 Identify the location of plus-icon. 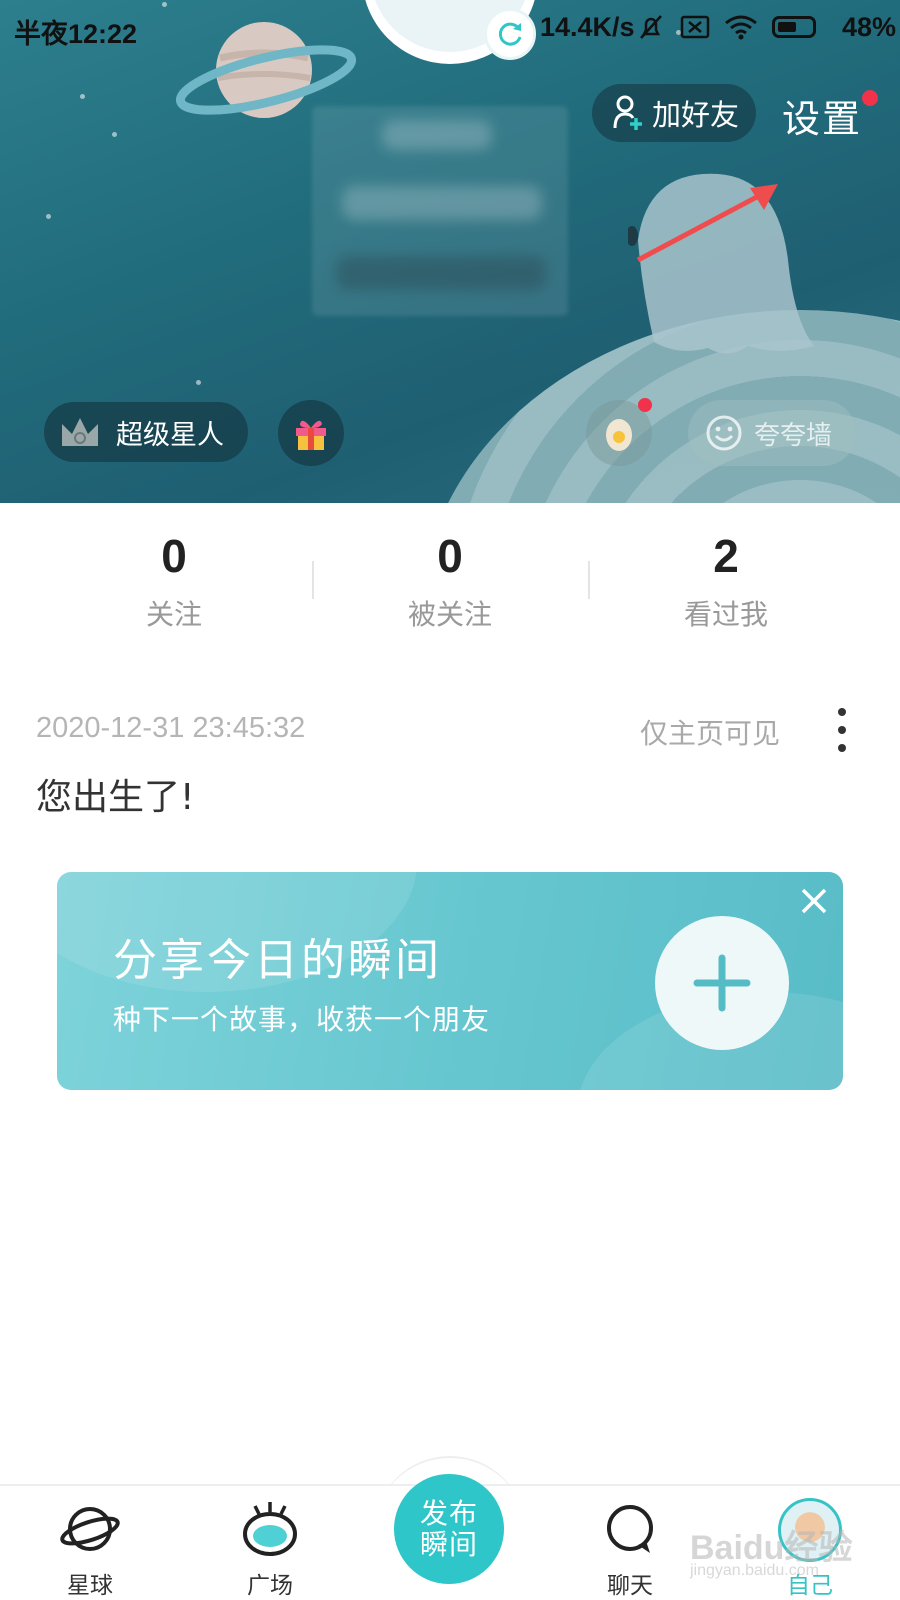
(722, 983).